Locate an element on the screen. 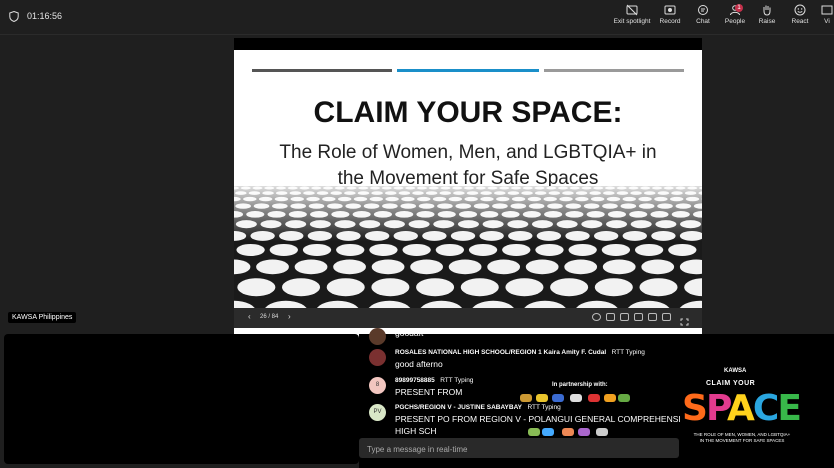  chat-icon is located at coordinates (703, 10).